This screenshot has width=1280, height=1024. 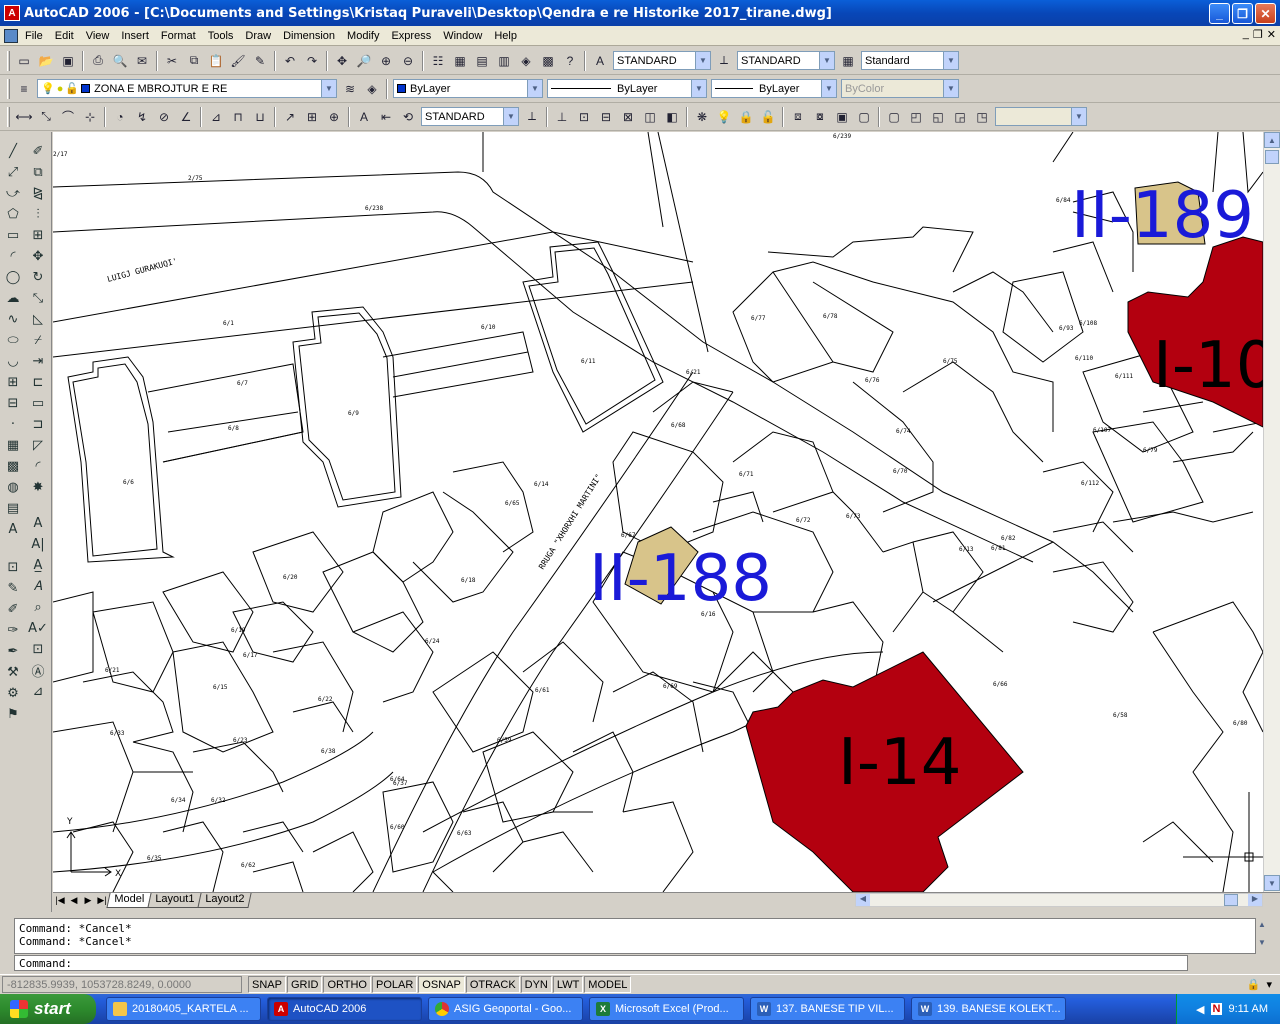 What do you see at coordinates (304, 984) in the screenshot?
I see `grid-toggle: GRID` at bounding box center [304, 984].